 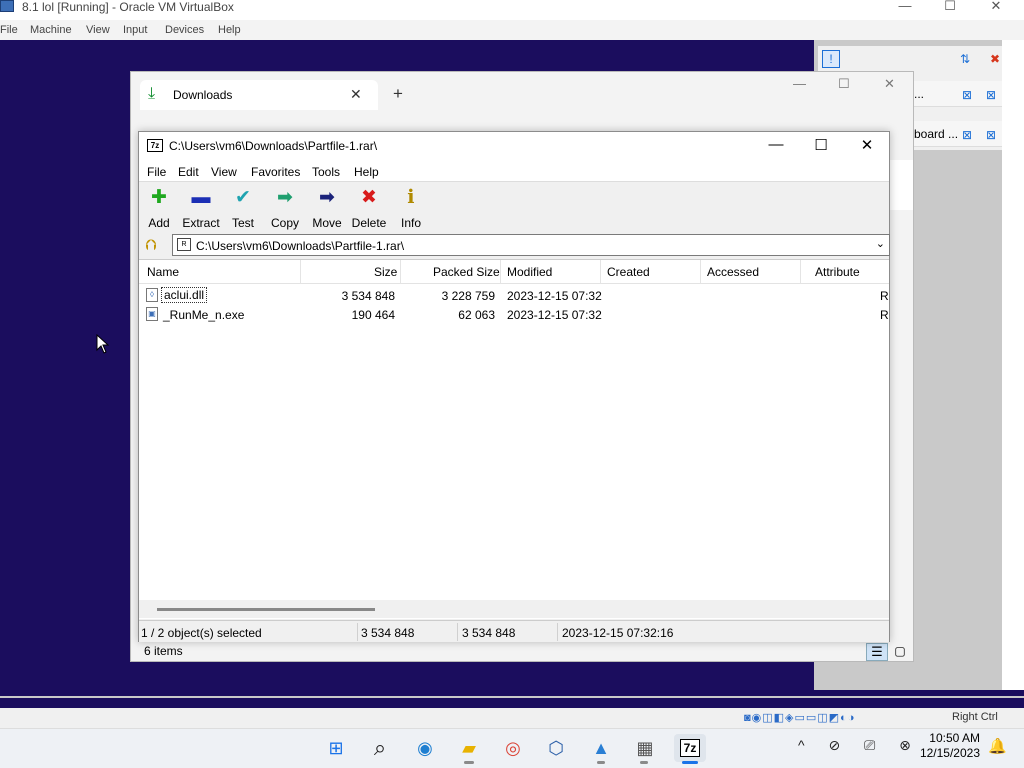 What do you see at coordinates (529, 272) in the screenshot?
I see `column-modified: Modified` at bounding box center [529, 272].